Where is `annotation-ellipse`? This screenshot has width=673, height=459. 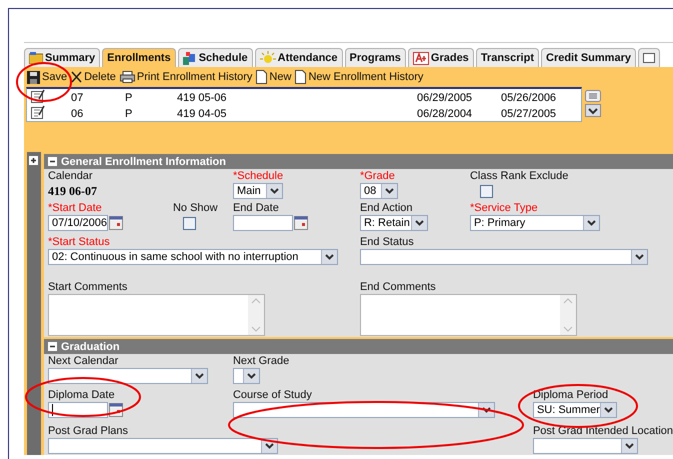 annotation-ellipse is located at coordinates (44, 82).